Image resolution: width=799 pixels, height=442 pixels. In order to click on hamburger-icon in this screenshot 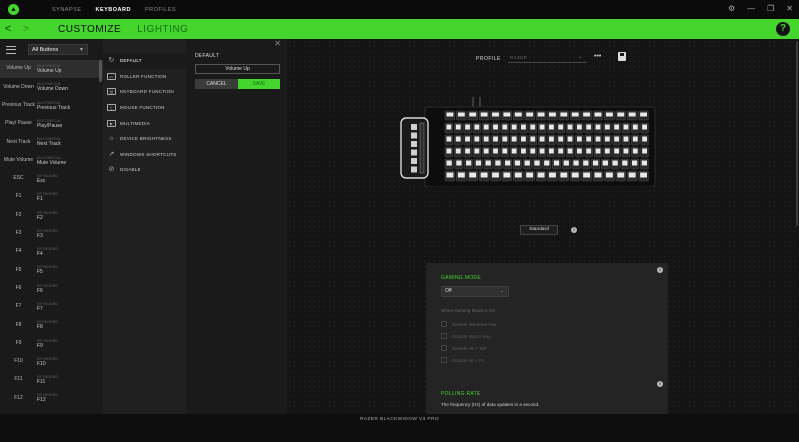, I will do `click(11, 49)`.